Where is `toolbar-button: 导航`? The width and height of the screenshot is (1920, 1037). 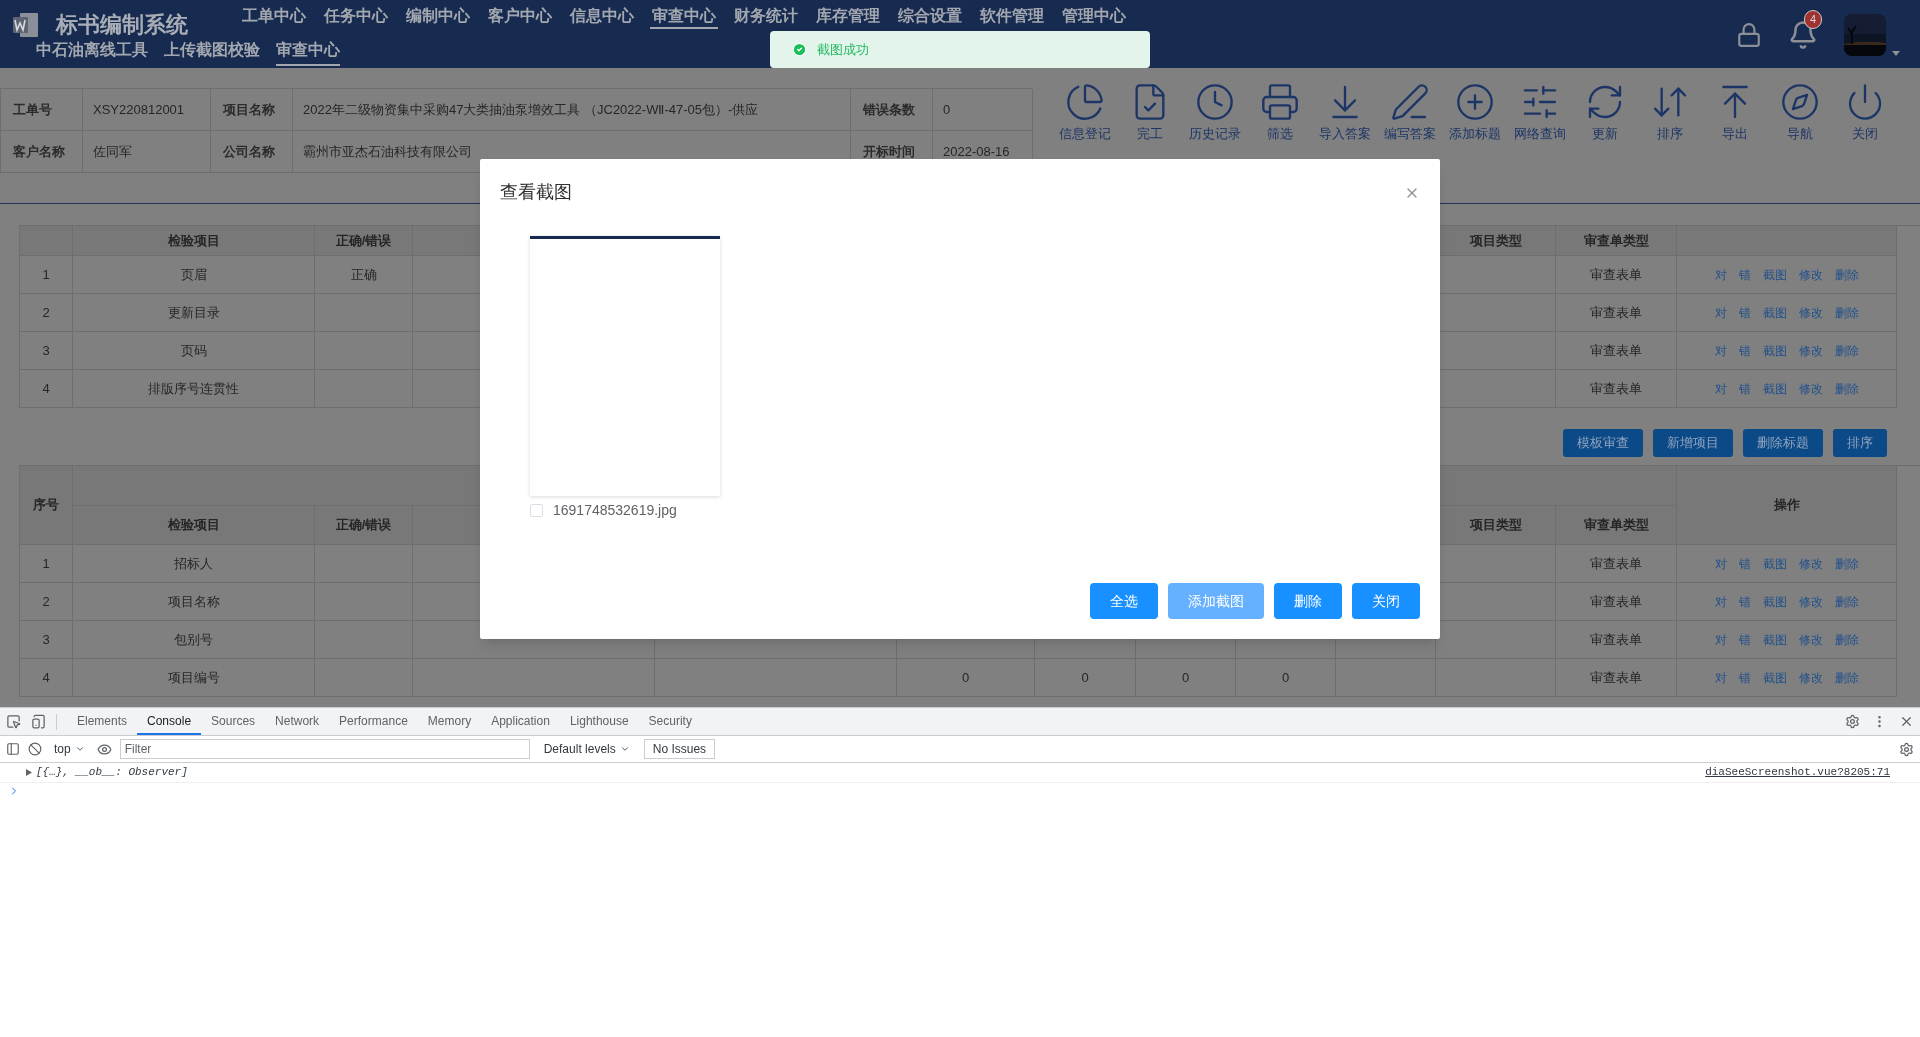
toolbar-button: 导航 is located at coordinates (1799, 113).